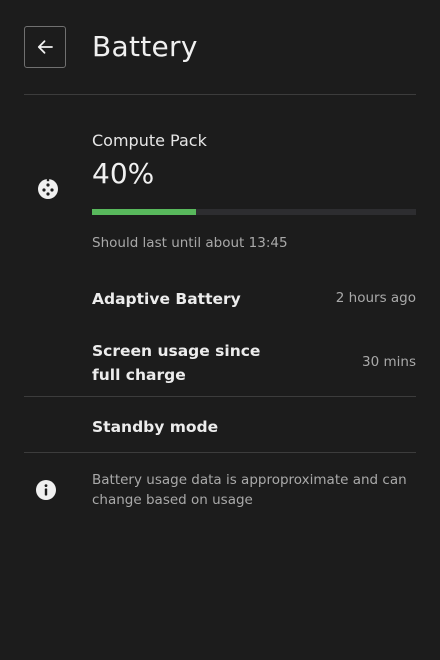 This screenshot has height=660, width=440. Describe the element at coordinates (220, 94) in the screenshot. I see `header-divider` at that location.